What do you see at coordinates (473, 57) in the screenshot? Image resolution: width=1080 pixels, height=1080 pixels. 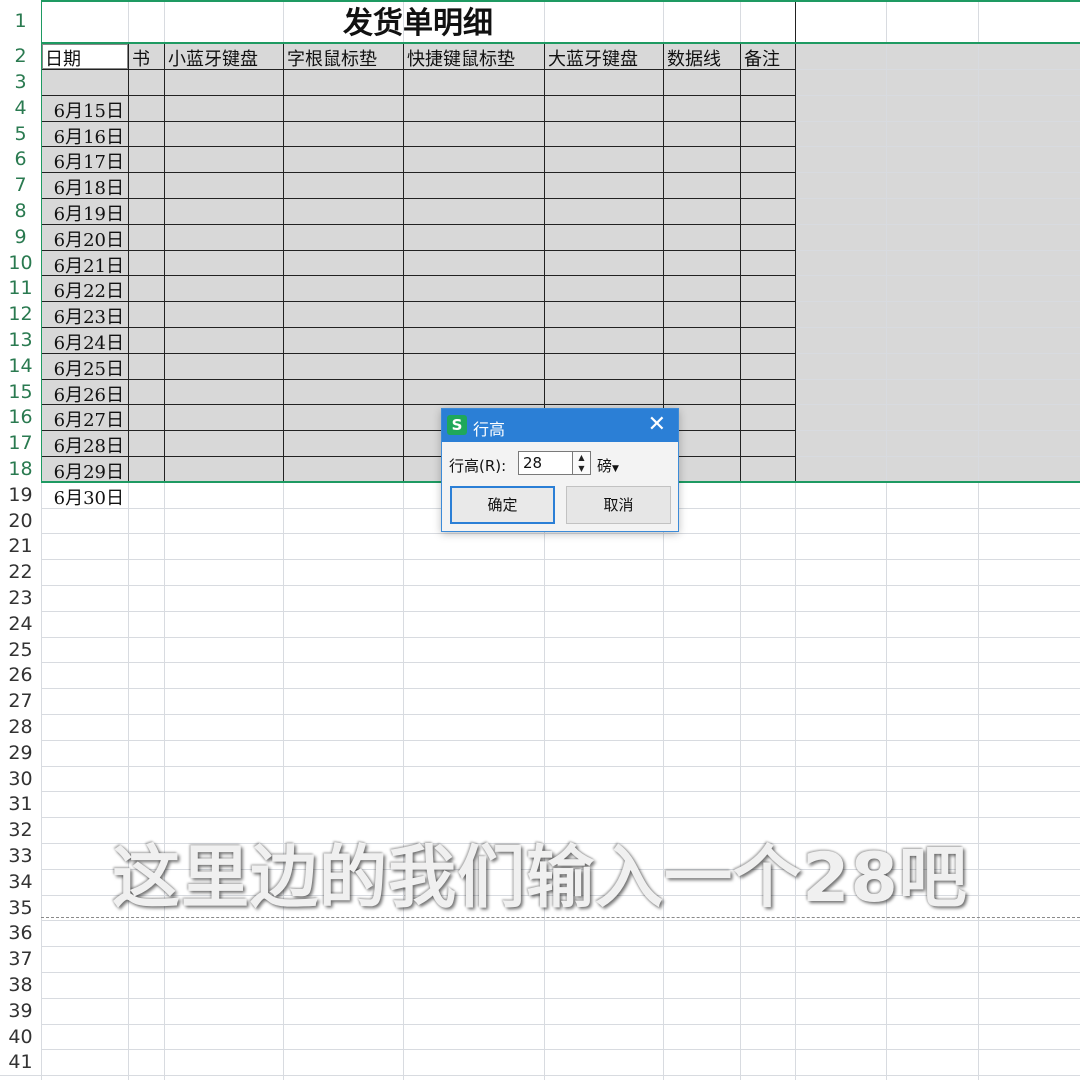 I see `header-cell: 快捷键鼠标垫` at bounding box center [473, 57].